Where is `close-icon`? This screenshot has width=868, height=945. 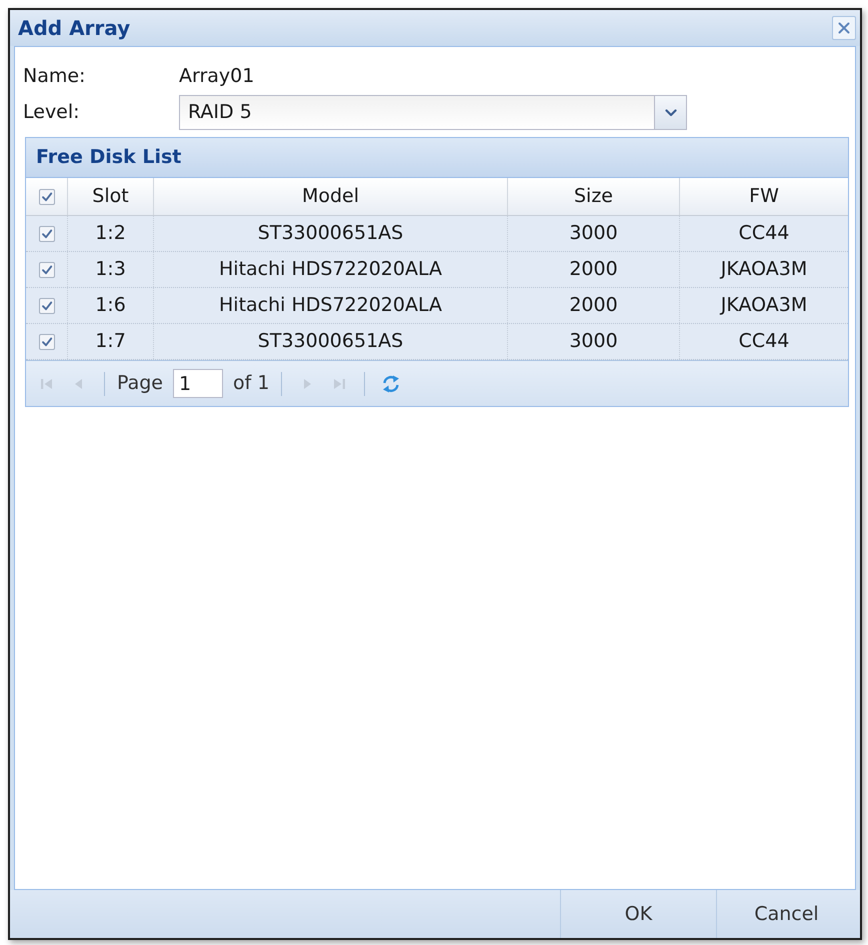 close-icon is located at coordinates (844, 28).